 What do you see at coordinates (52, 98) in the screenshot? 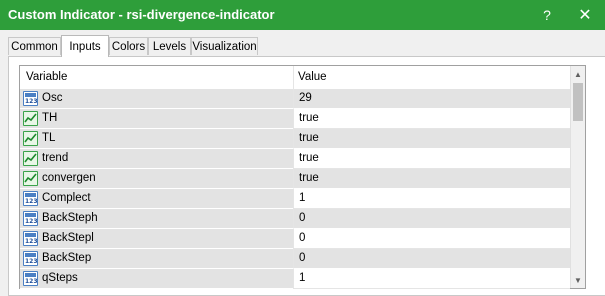
I see `param-name: Osc` at bounding box center [52, 98].